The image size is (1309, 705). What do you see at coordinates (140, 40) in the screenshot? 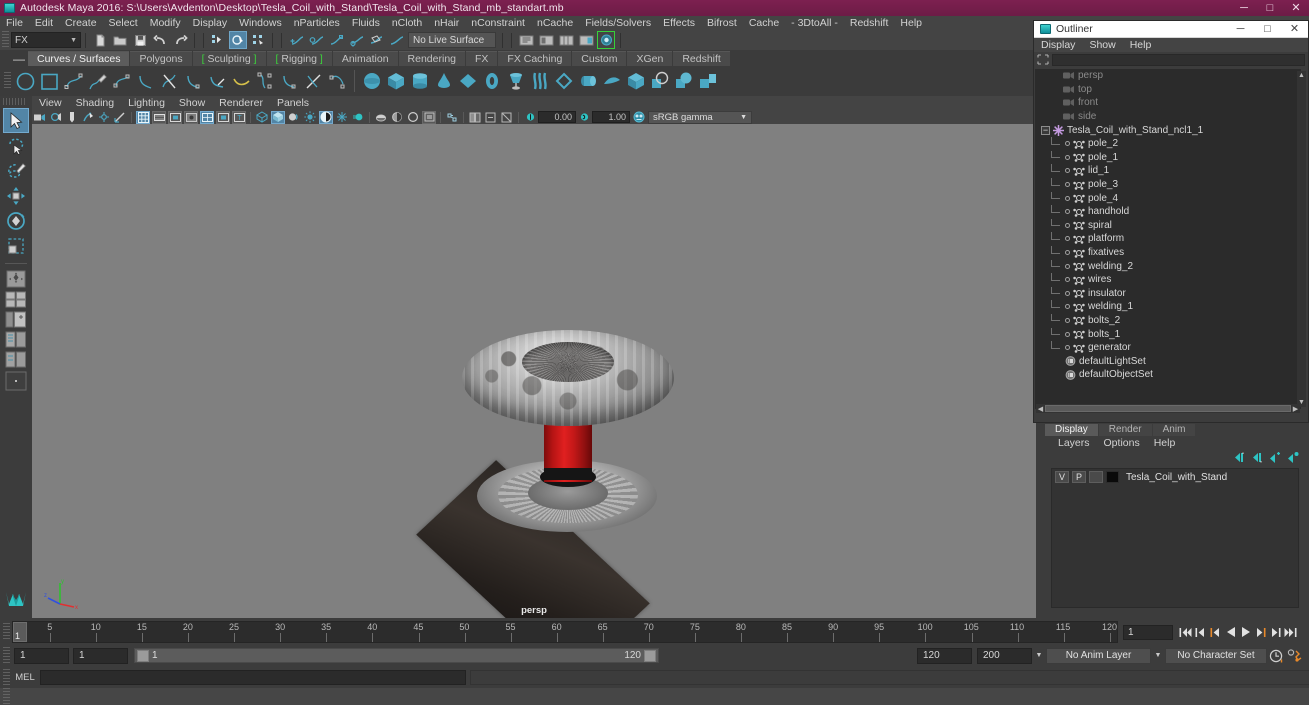
I see `save-scene-icon` at bounding box center [140, 40].